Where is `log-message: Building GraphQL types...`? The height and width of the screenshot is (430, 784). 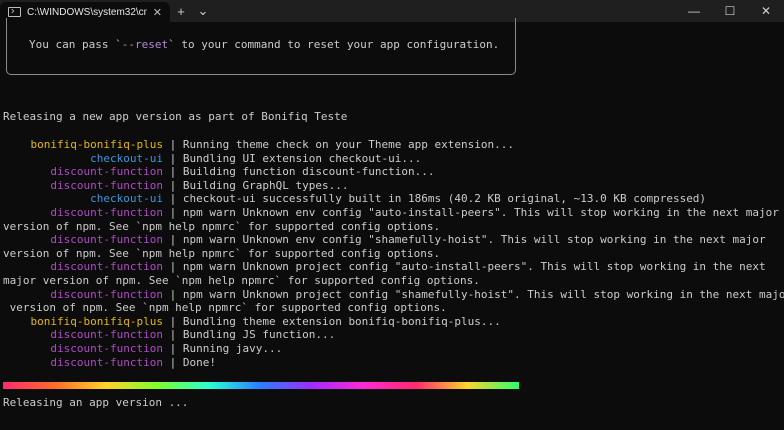
log-message: Building GraphQL types... is located at coordinates (265, 185).